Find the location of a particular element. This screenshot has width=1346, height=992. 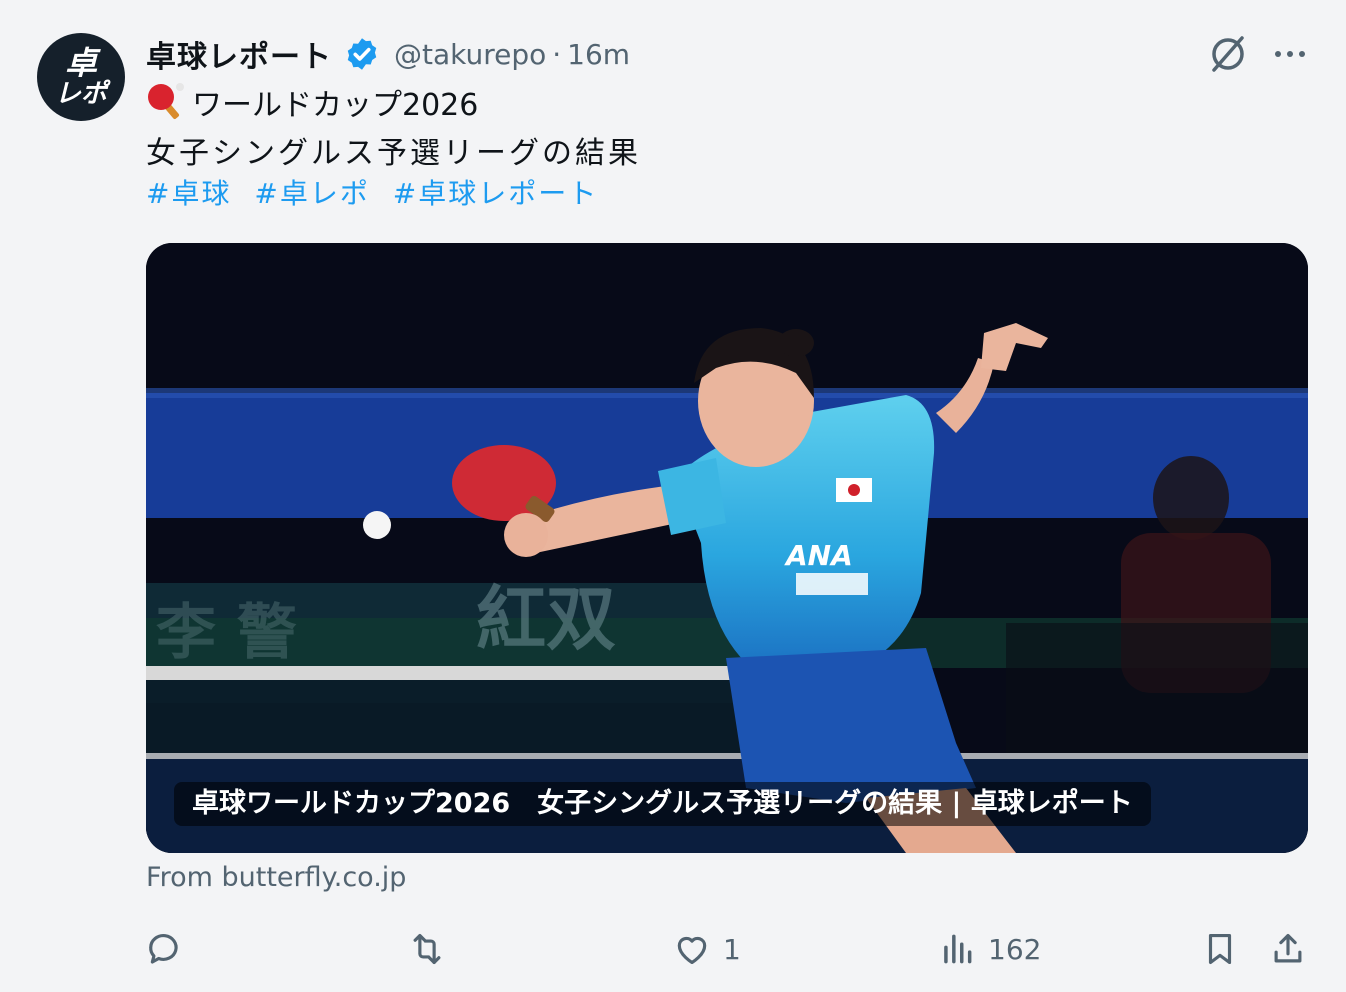

like-count: 1 is located at coordinates (732, 949).